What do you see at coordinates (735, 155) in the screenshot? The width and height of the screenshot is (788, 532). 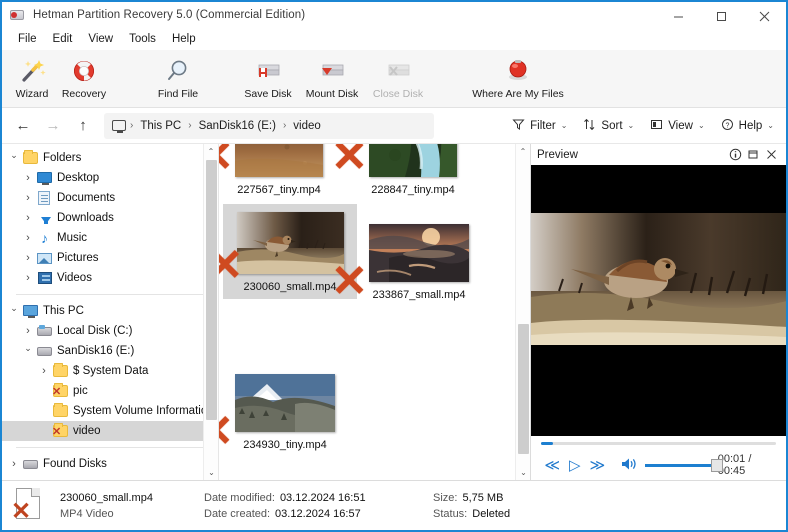 I see `info-icon` at bounding box center [735, 155].